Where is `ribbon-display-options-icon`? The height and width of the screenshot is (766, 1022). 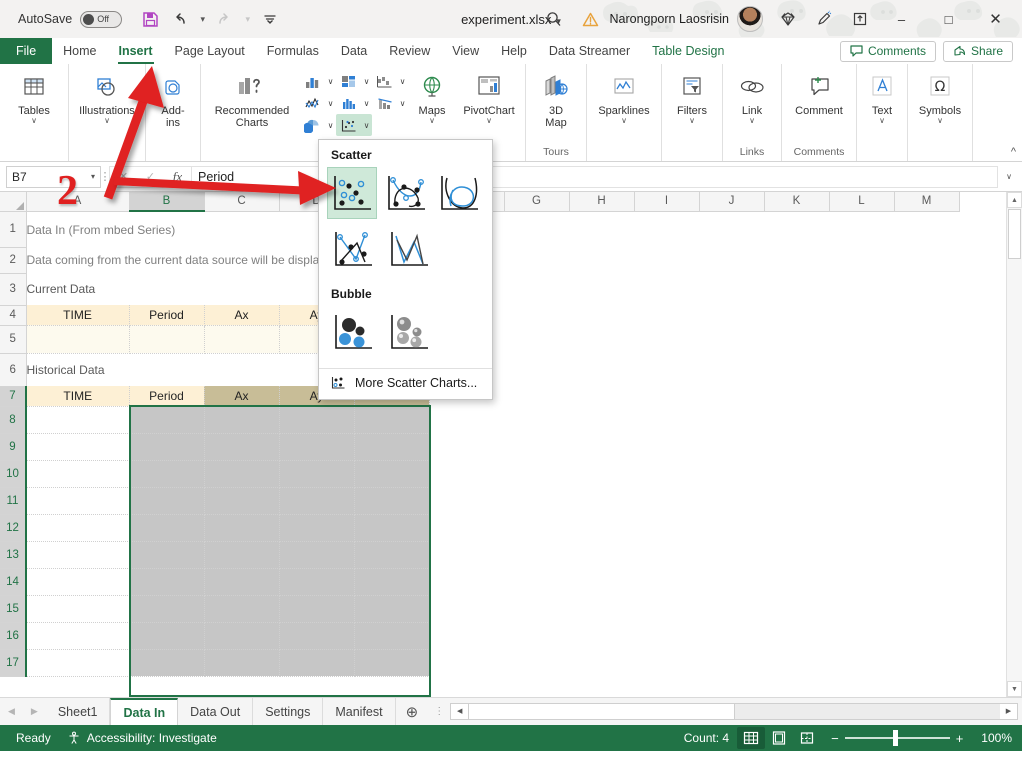
ribbon-display-options-icon is located at coordinates (860, 19).